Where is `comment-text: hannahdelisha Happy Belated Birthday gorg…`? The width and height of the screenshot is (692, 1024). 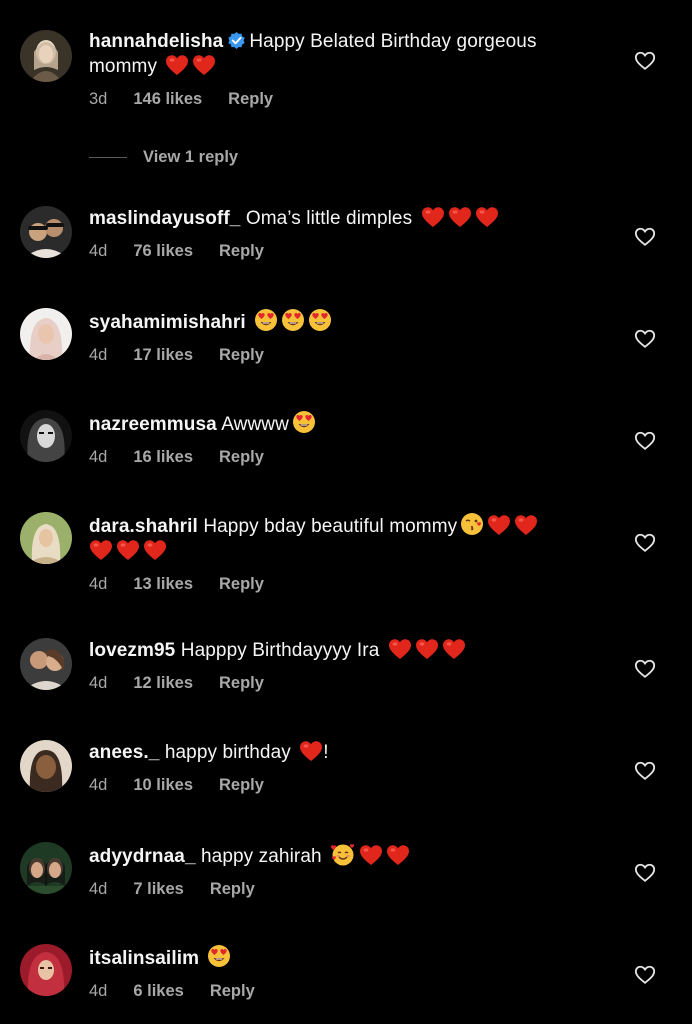
comment-text: hannahdelisha Happy Belated Birthday gorg… is located at coordinates (349, 54).